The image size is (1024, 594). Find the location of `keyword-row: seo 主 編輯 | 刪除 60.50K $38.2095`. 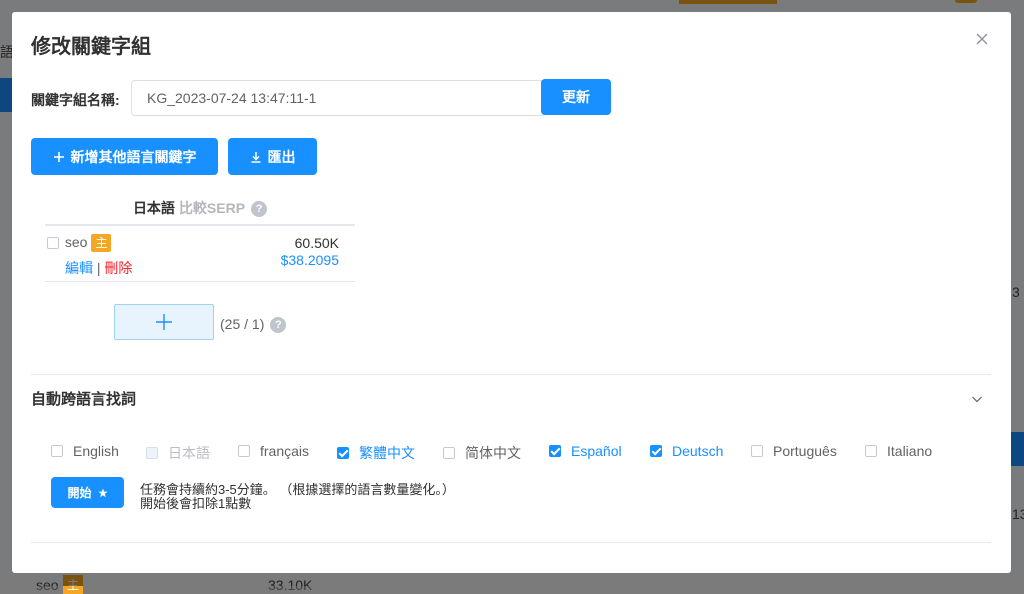

keyword-row: seo 主 編輯 | 刪除 60.50K $38.2095 is located at coordinates (200, 254).